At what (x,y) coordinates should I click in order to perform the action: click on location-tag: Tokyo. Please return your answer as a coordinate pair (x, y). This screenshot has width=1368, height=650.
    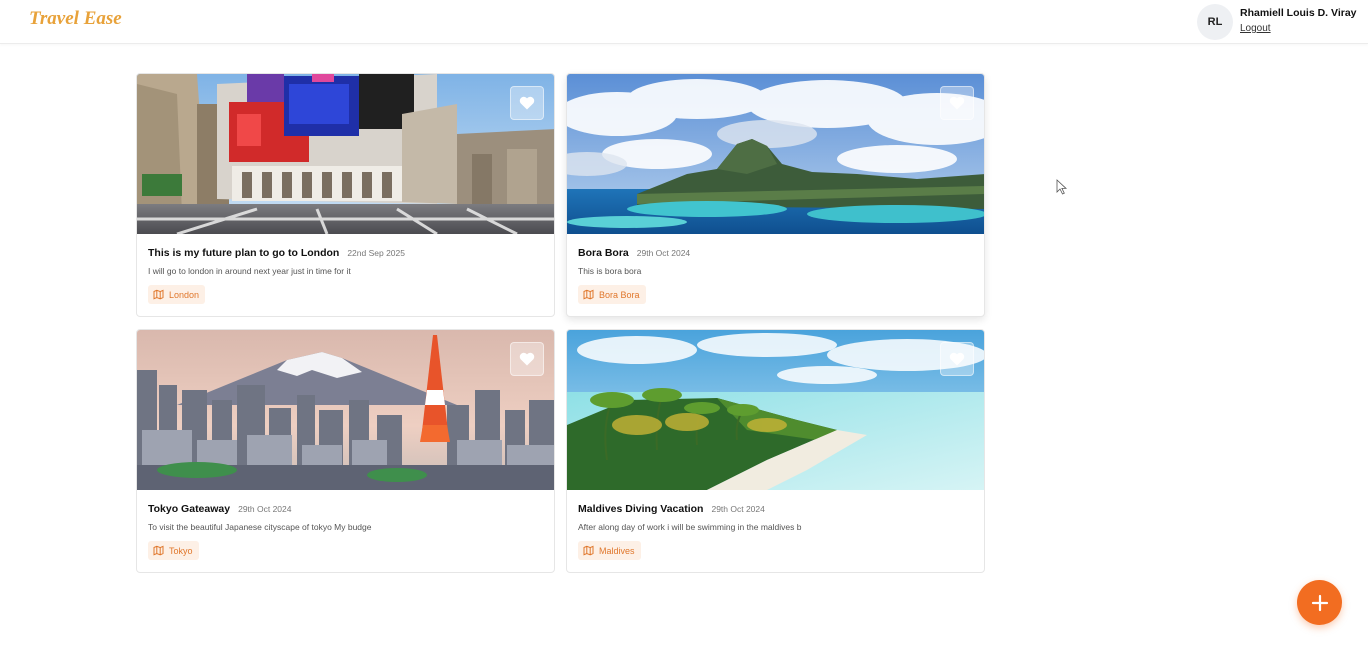
    Looking at the image, I should click on (173, 550).